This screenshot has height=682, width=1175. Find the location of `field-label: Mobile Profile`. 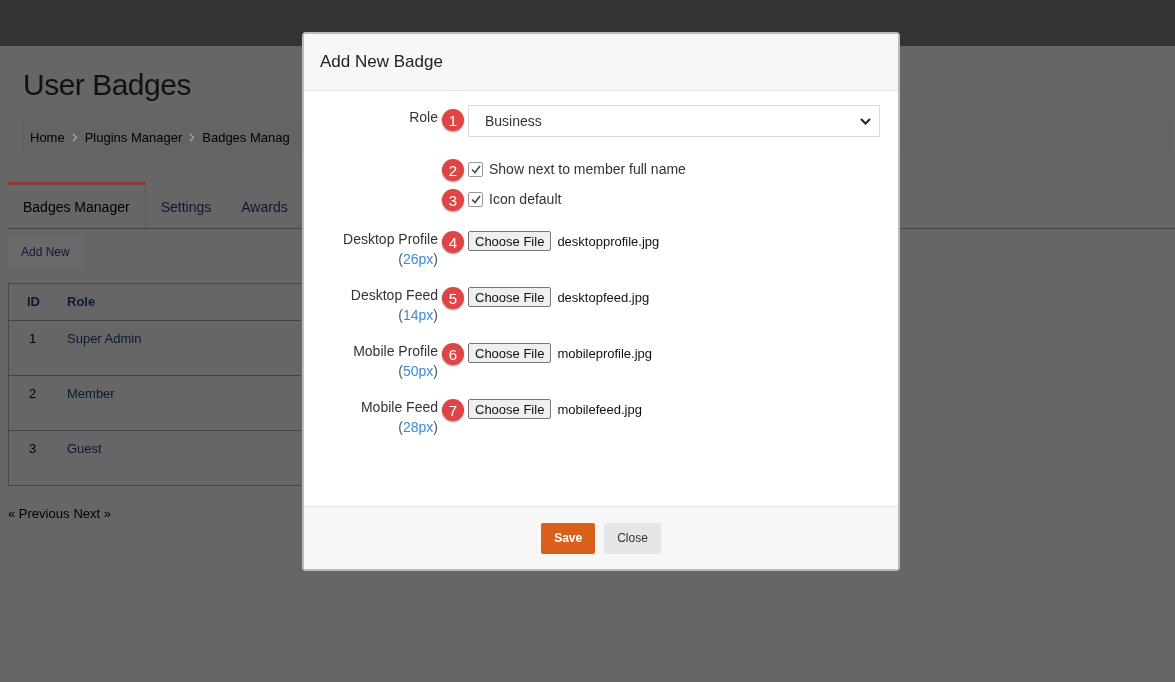

field-label: Mobile Profile is located at coordinates (395, 351).